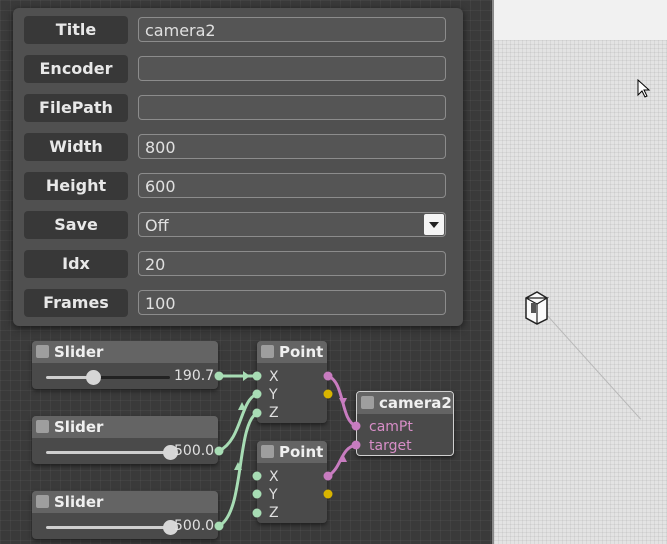  Describe the element at coordinates (391, 427) in the screenshot. I see `campt-port-label: camPt` at that location.